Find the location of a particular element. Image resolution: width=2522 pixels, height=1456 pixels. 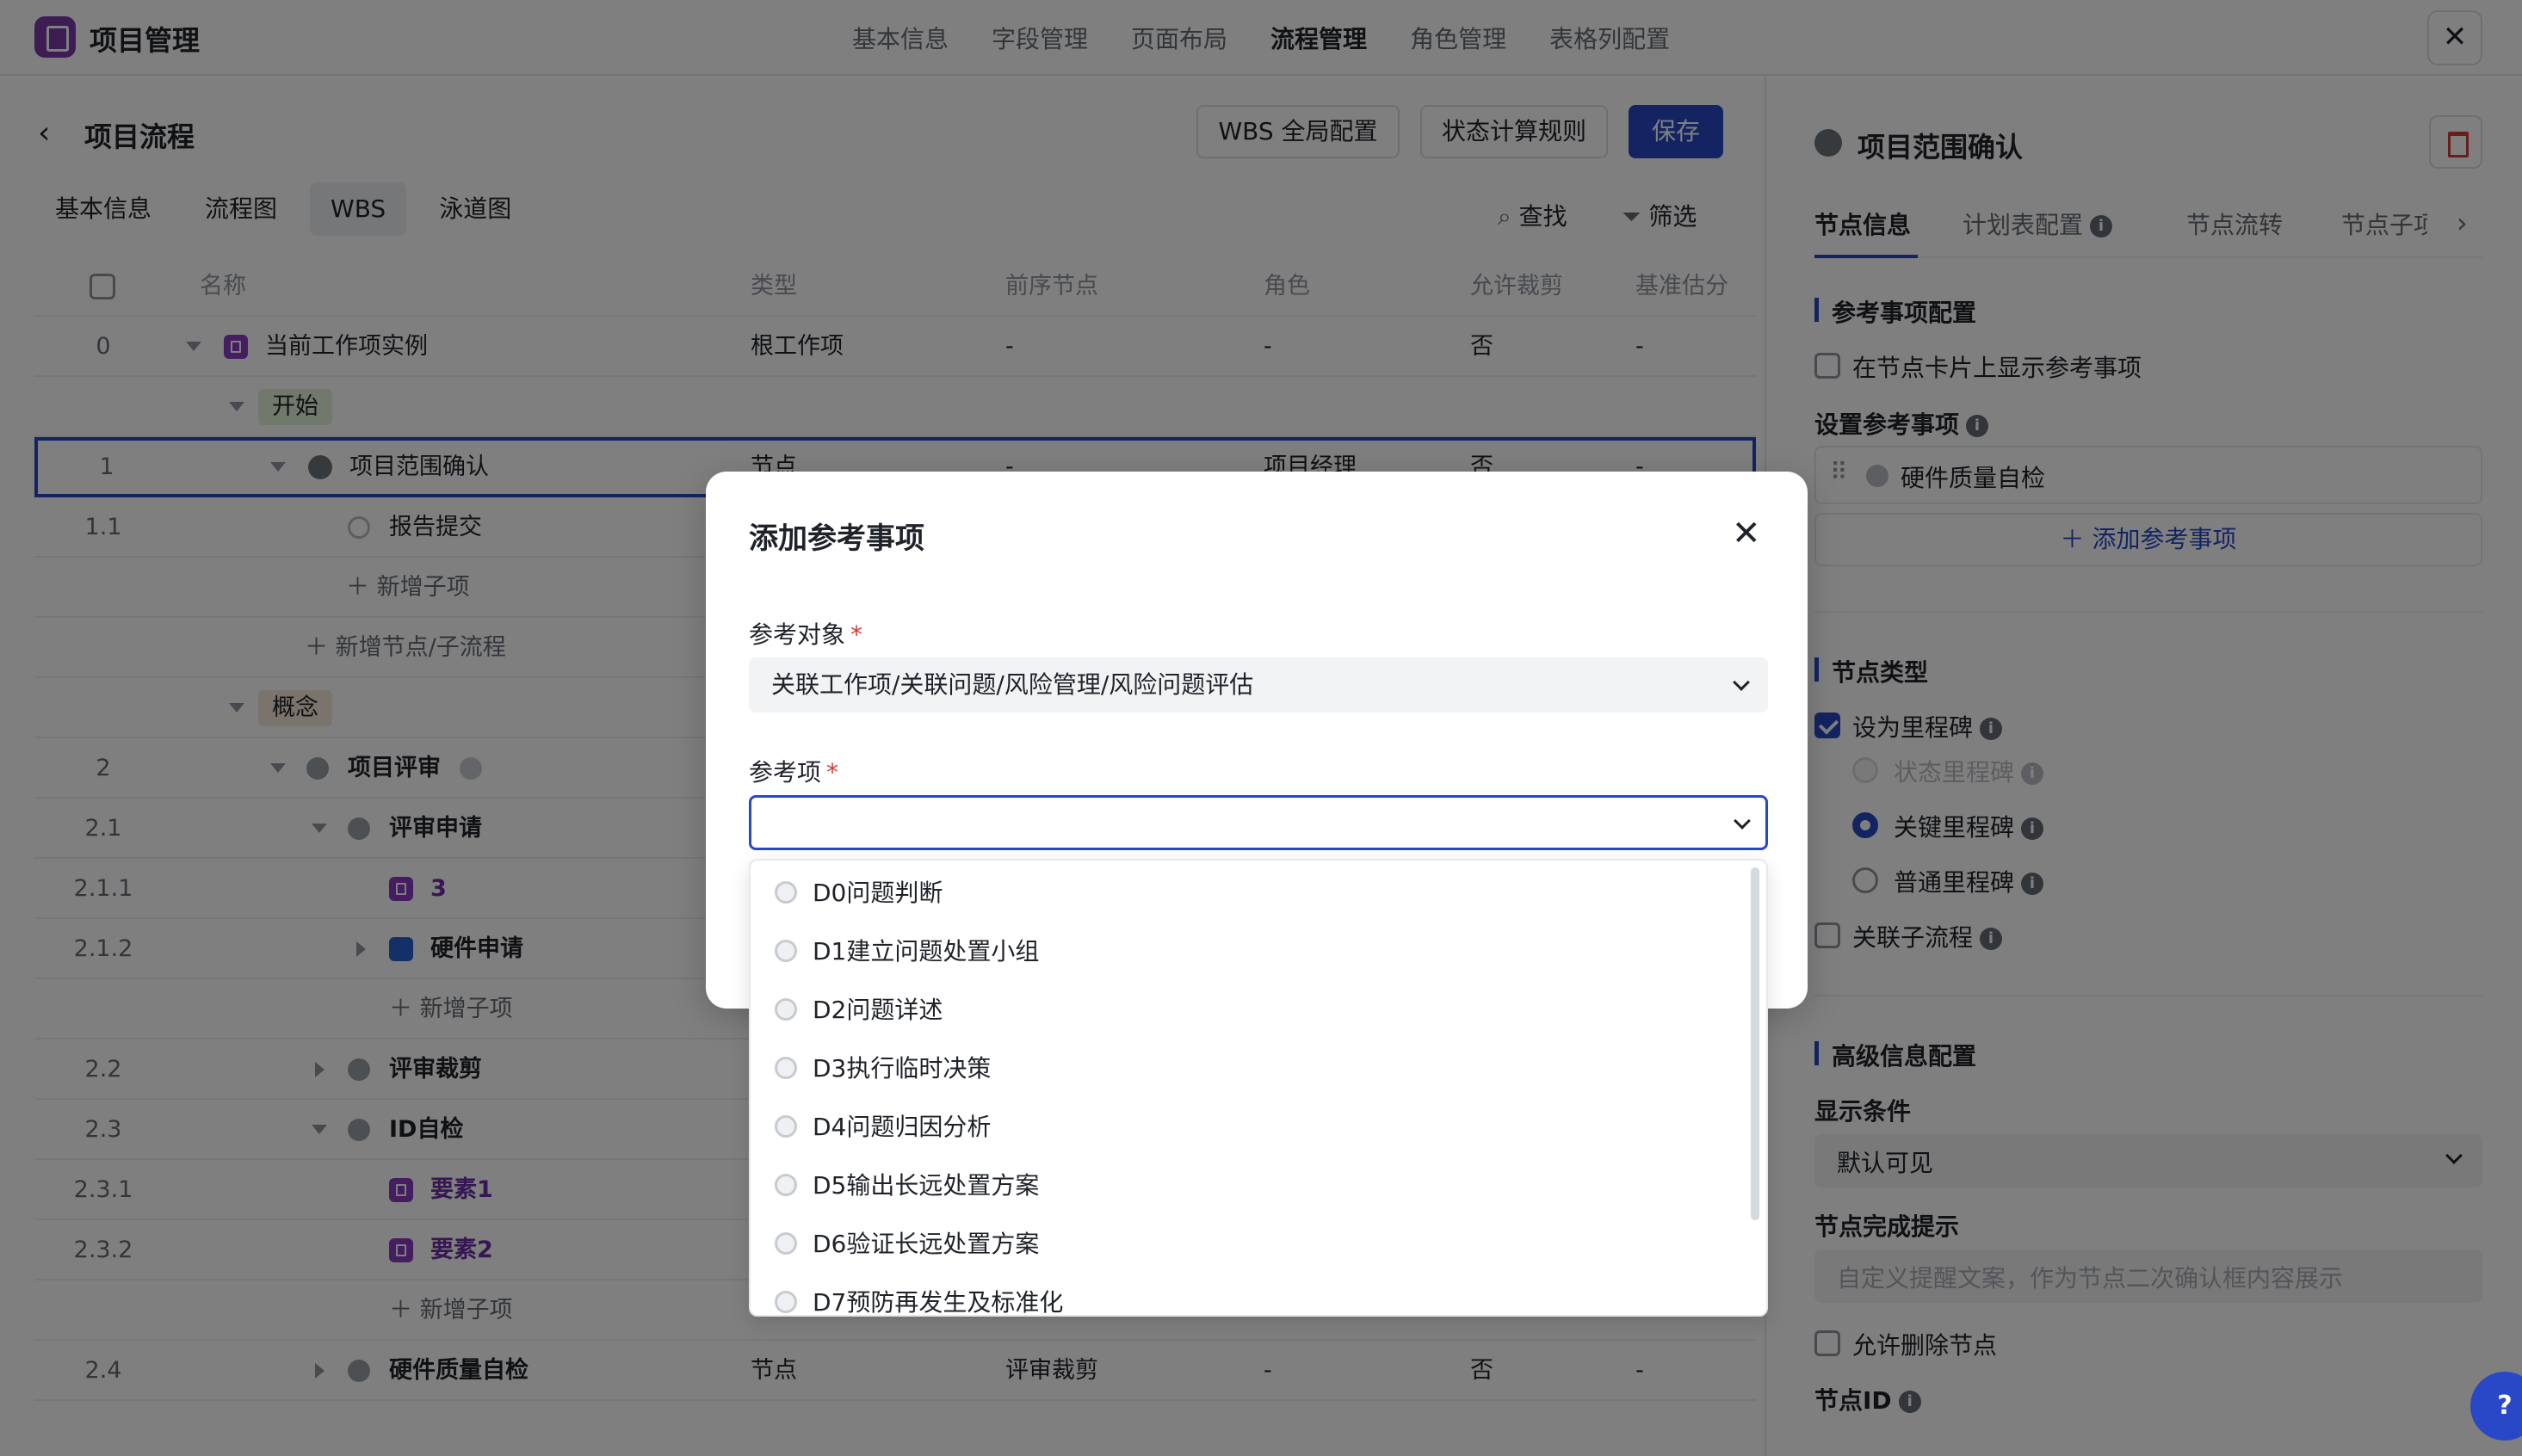

ref-object-select: 关联工作项/关联问题/风险管理/风险问题评估 is located at coordinates (1258, 685).